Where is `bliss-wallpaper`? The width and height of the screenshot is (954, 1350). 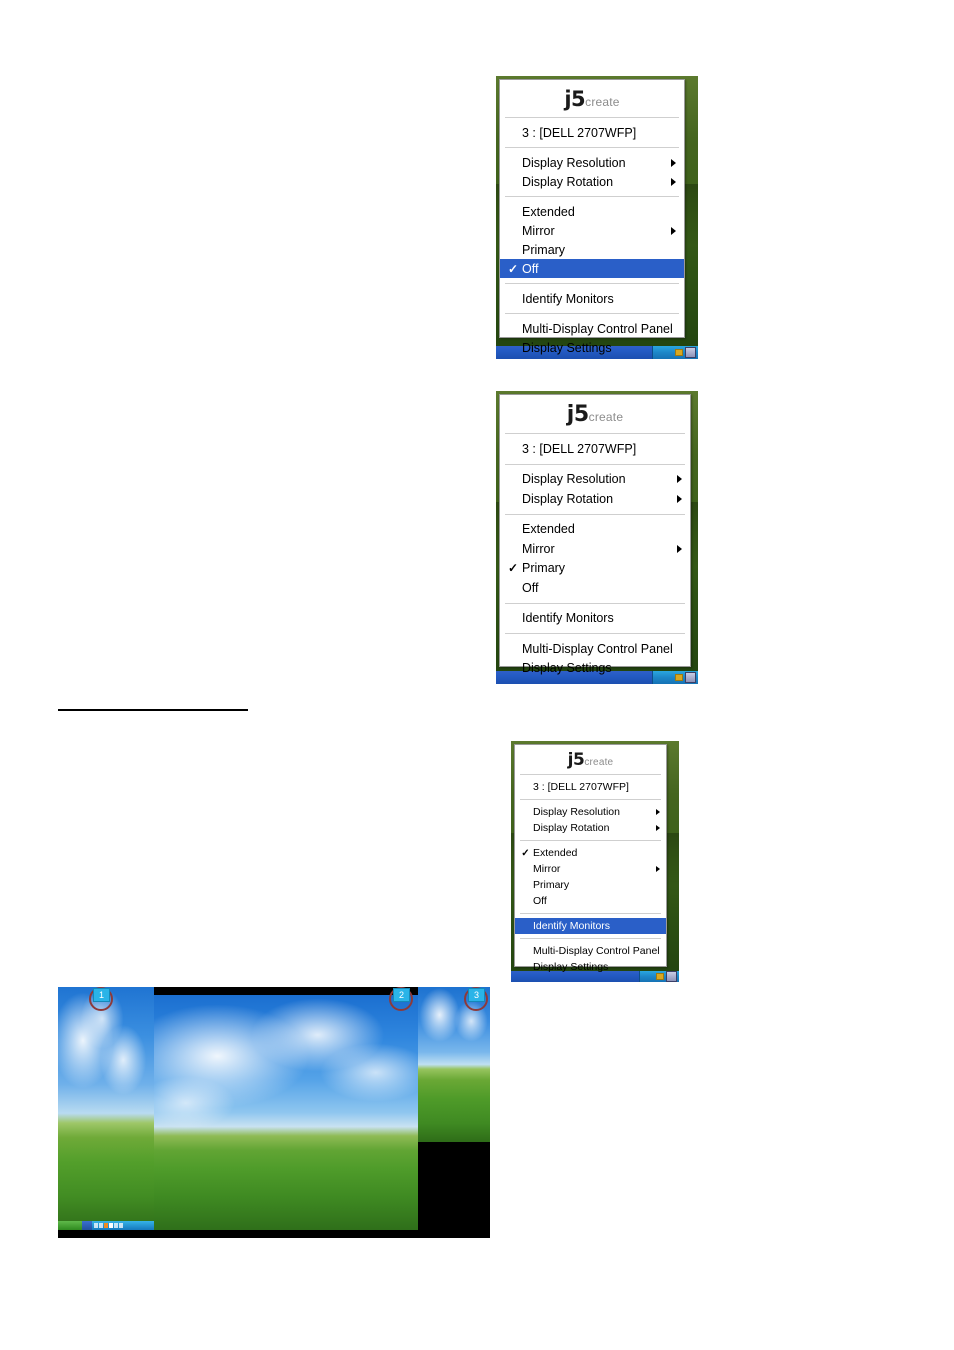 bliss-wallpaper is located at coordinates (106, 1108).